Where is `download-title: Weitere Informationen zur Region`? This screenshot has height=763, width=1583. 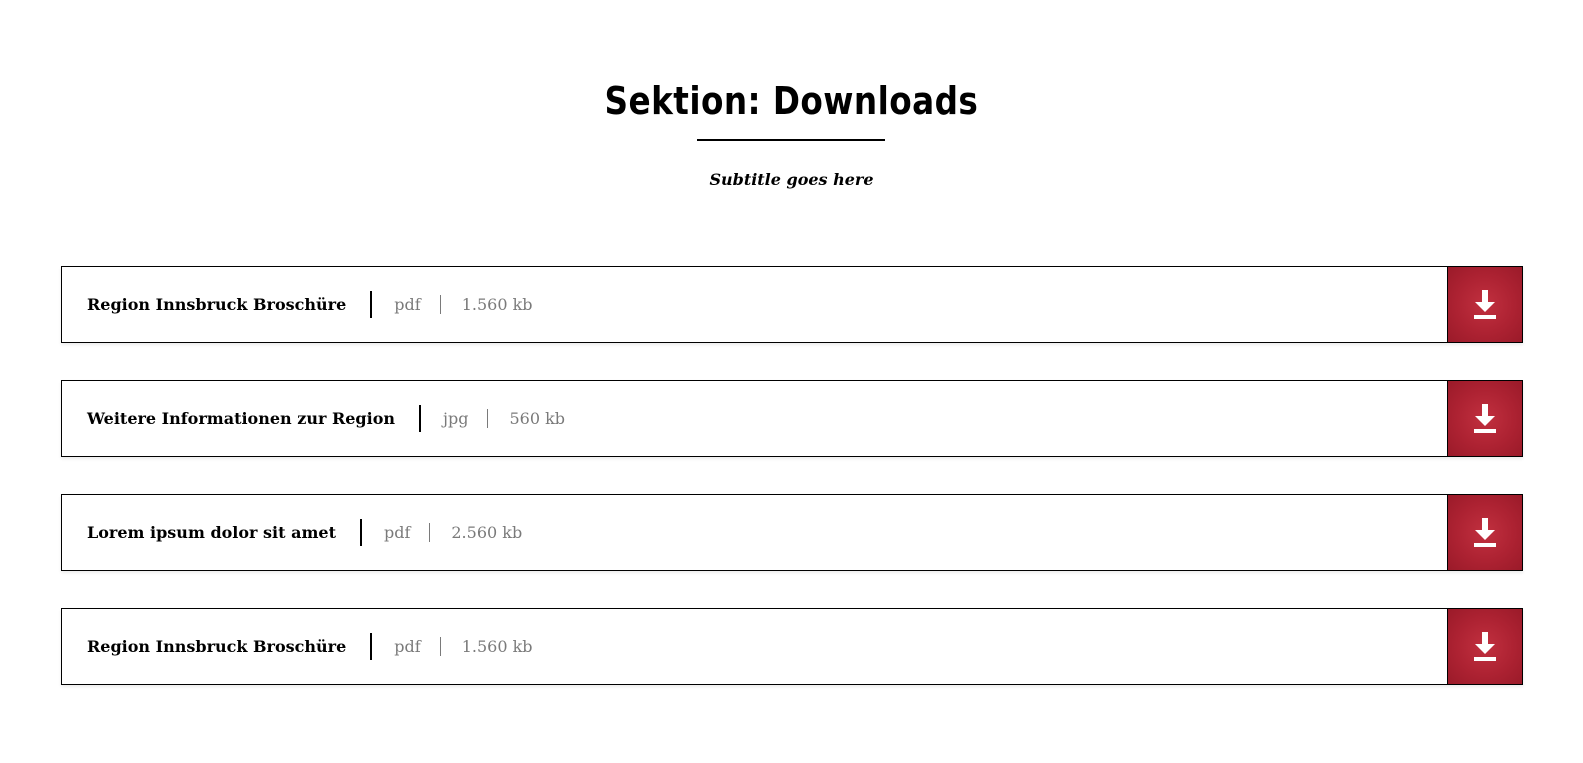
download-title: Weitere Informationen zur Region is located at coordinates (241, 418).